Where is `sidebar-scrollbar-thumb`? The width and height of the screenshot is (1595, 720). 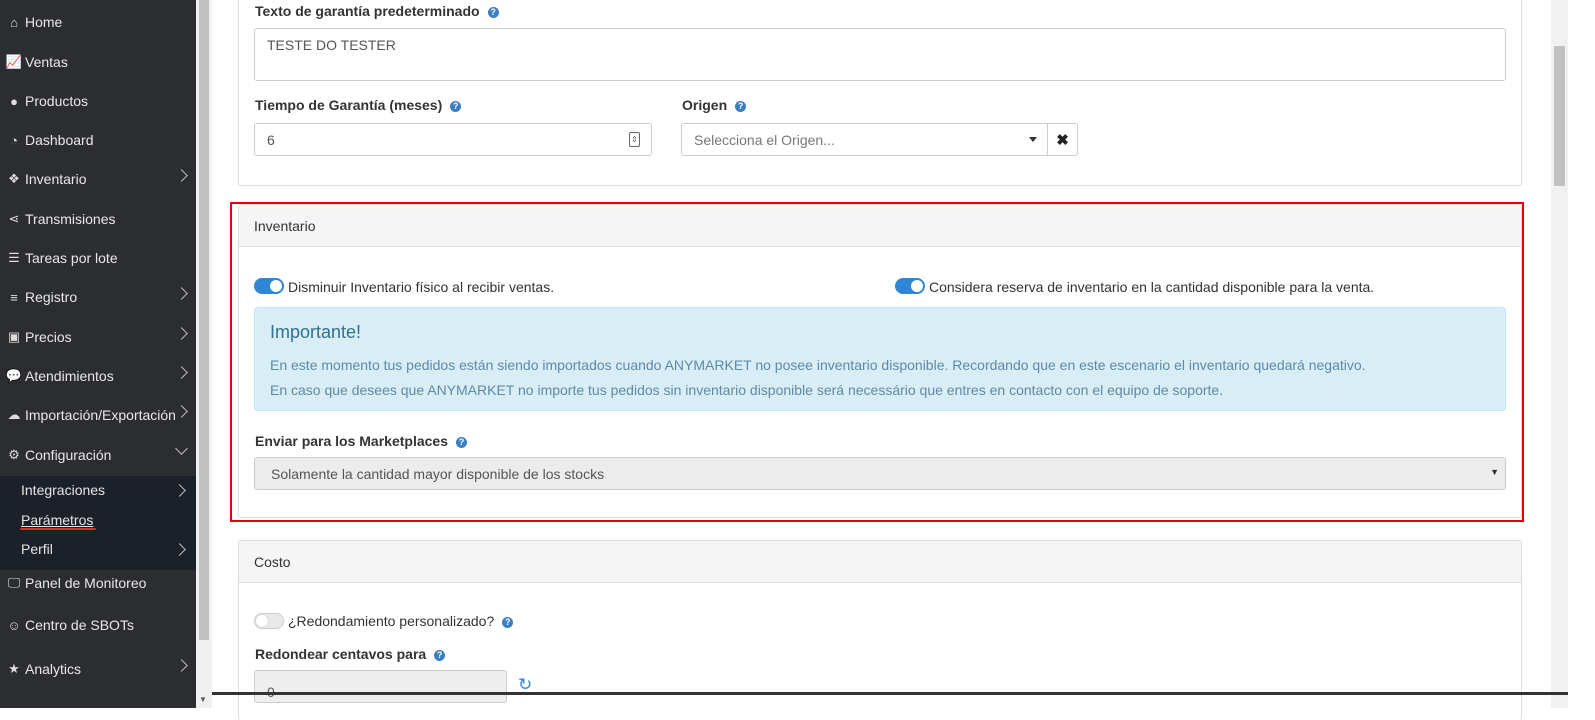 sidebar-scrollbar-thumb is located at coordinates (204, 320).